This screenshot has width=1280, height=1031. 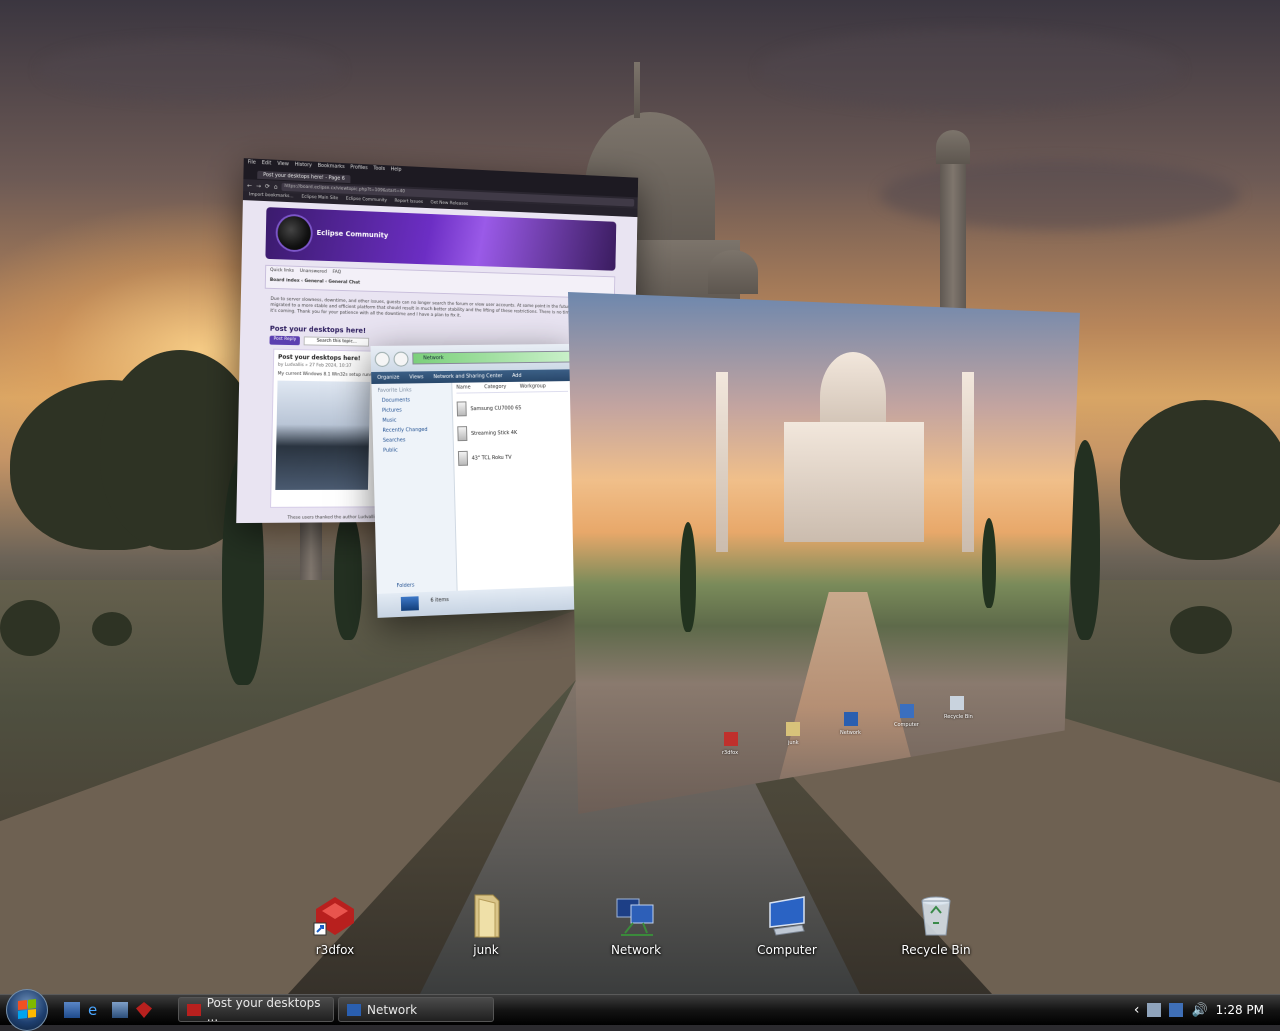 What do you see at coordinates (249, 185) in the screenshot?
I see `back-icon: ←` at bounding box center [249, 185].